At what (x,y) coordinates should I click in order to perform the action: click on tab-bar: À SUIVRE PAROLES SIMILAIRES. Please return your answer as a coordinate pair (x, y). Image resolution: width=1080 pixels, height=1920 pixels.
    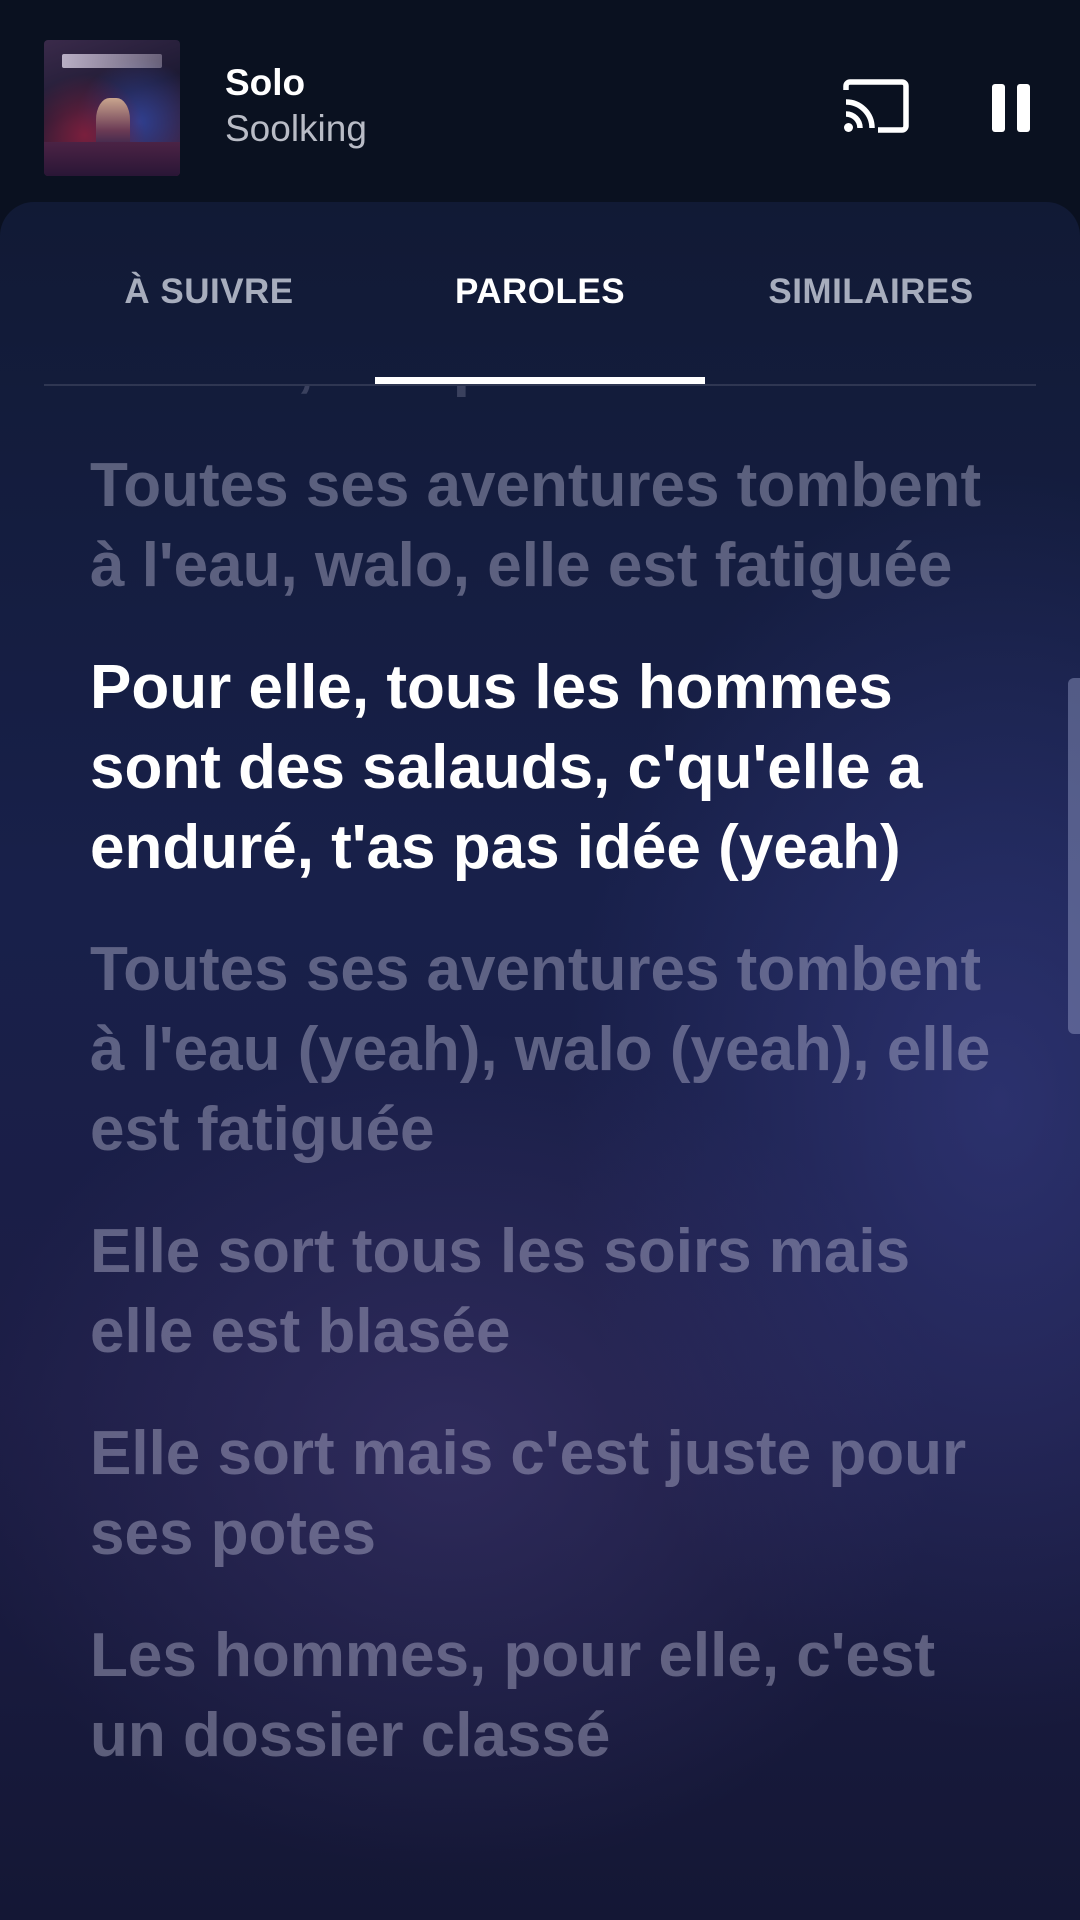
    Looking at the image, I should click on (540, 294).